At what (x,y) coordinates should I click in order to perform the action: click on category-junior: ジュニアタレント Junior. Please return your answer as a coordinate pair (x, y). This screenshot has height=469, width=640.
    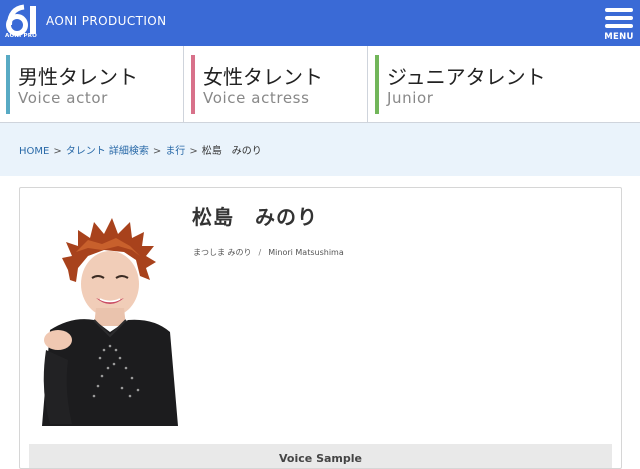
    Looking at the image, I should click on (504, 84).